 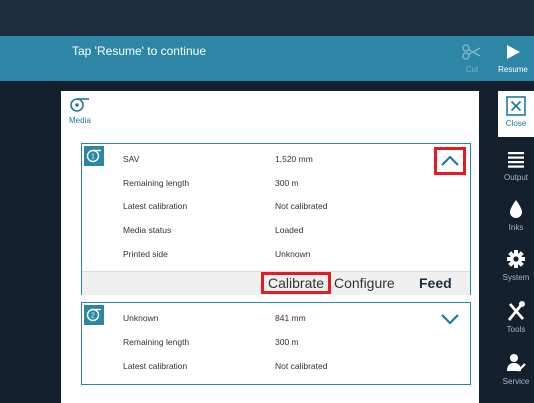 I want to click on resume-message: Tap 'Resume' to continue, so click(x=139, y=51).